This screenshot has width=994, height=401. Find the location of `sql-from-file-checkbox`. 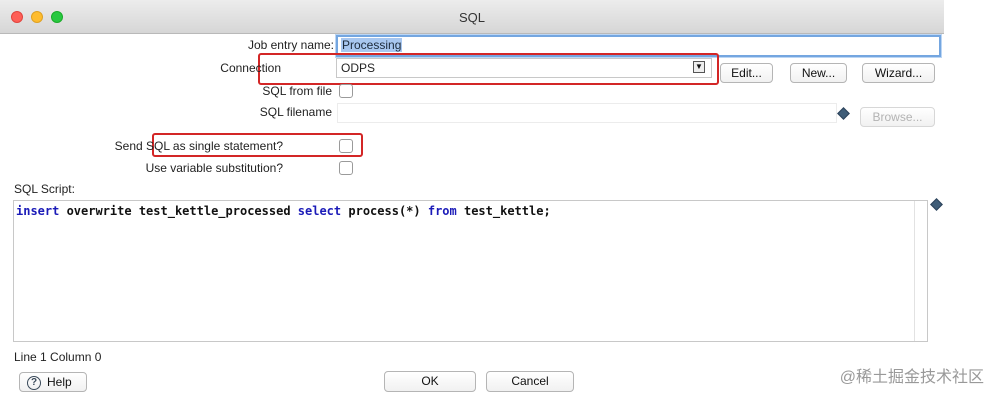

sql-from-file-checkbox is located at coordinates (346, 91).